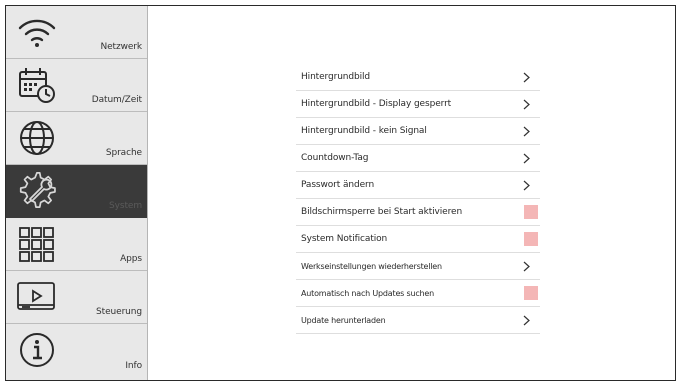  Describe the element at coordinates (336, 77) in the screenshot. I see `setting-label: Hintergrundbild` at that location.